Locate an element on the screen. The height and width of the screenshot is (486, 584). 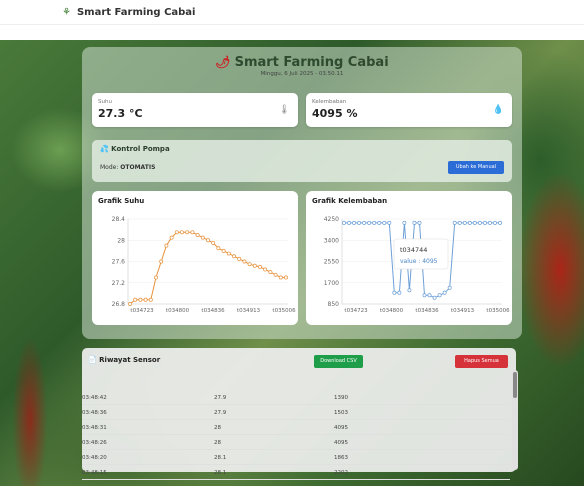
table-row: 03:48:42 27.9 1390 is located at coordinates (296, 398).